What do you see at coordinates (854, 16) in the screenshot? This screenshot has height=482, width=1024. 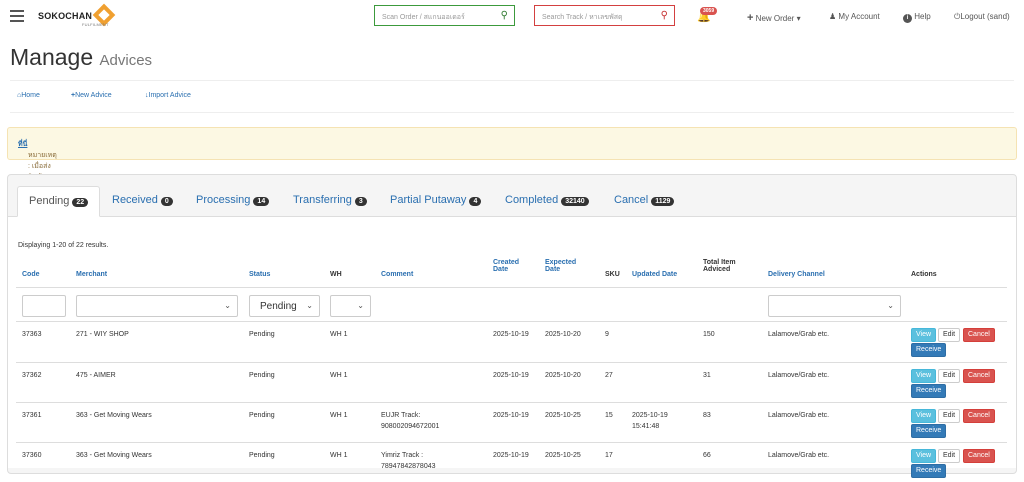 I see `my-account-link: ♟ My Account` at bounding box center [854, 16].